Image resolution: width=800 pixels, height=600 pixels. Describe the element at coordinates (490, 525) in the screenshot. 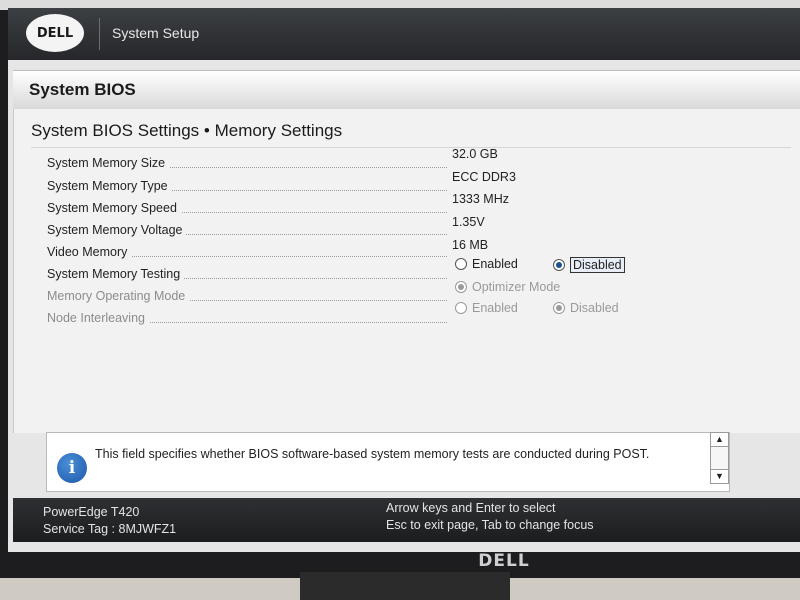

I see `hint-line-2: Esc to exit page, Tab to change focus` at that location.